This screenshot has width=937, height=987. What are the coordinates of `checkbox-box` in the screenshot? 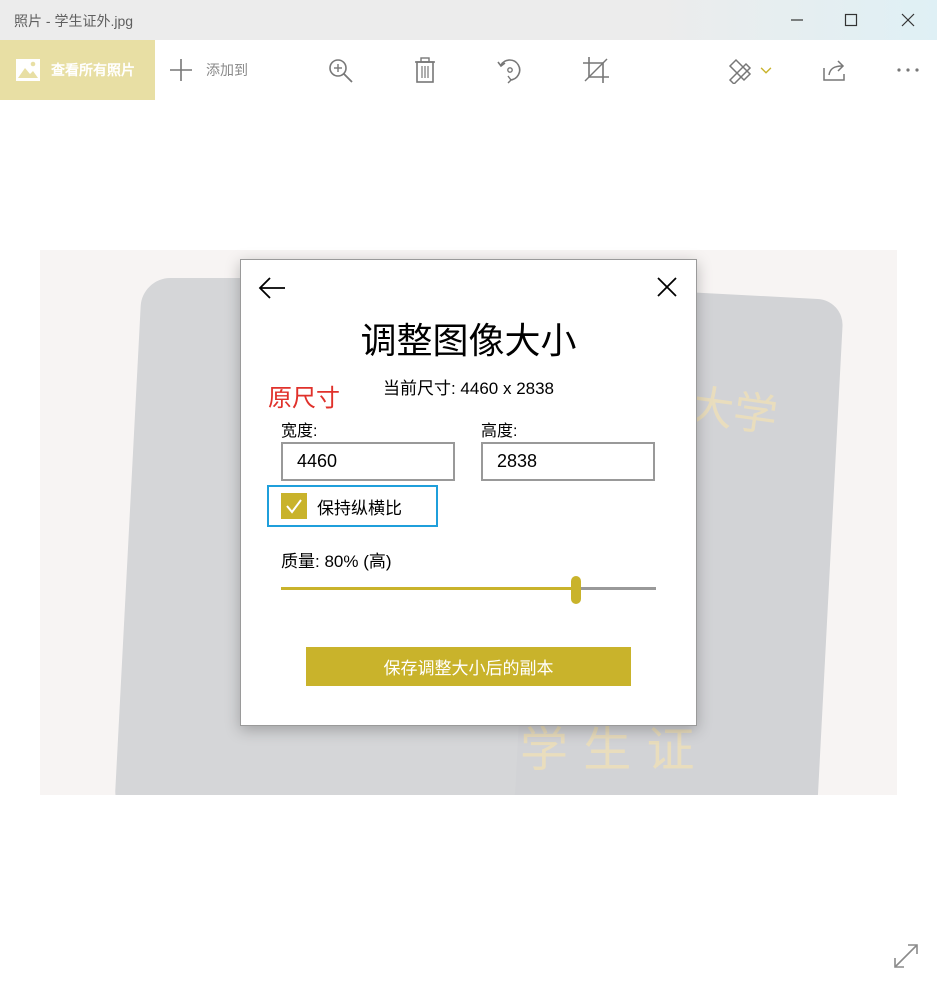 It's located at (294, 506).